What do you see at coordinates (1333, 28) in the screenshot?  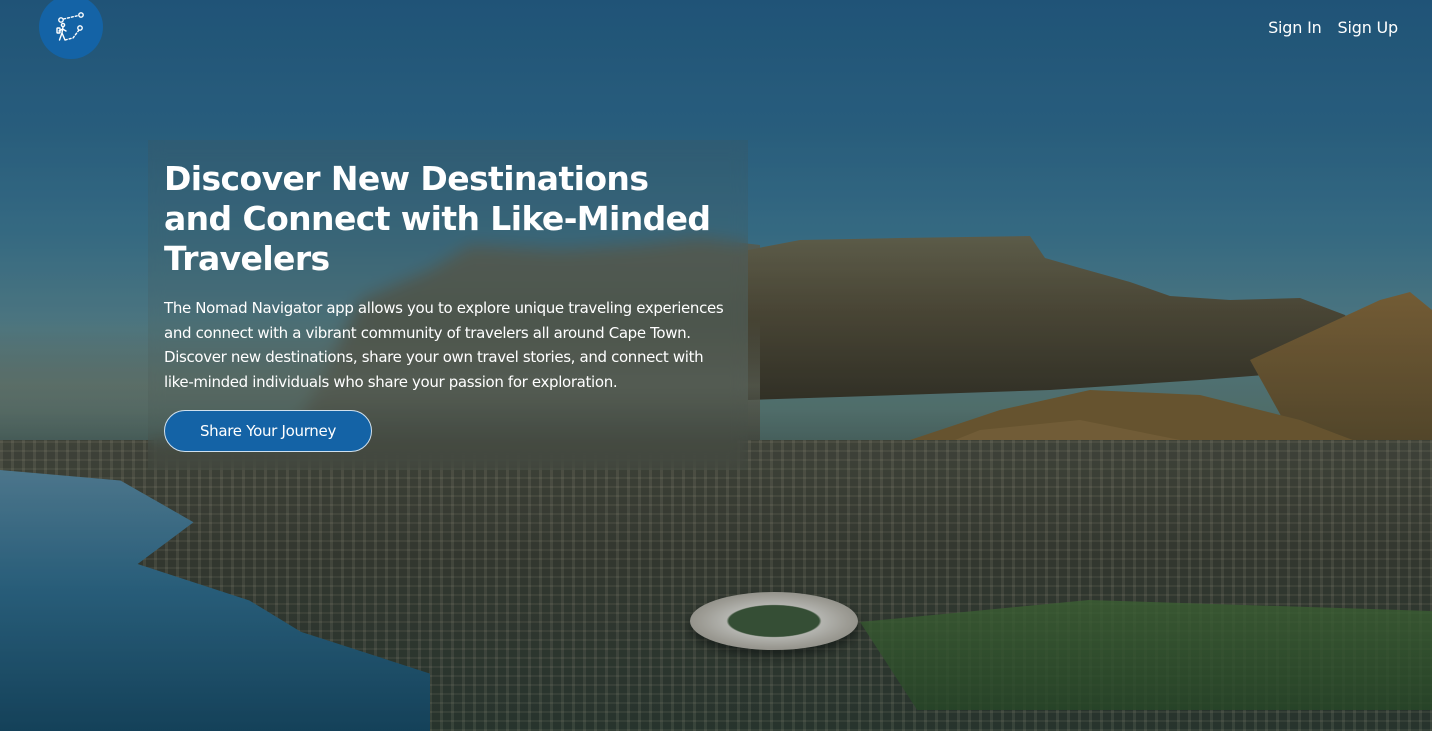 I see `auth-links: Sign In Sign Up` at bounding box center [1333, 28].